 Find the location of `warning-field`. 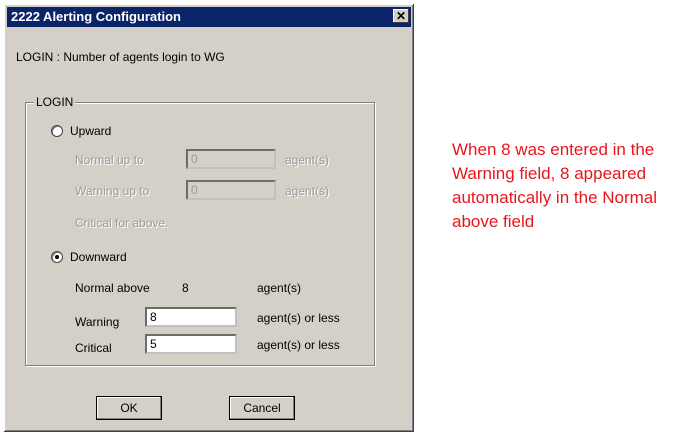

warning-field is located at coordinates (191, 317).